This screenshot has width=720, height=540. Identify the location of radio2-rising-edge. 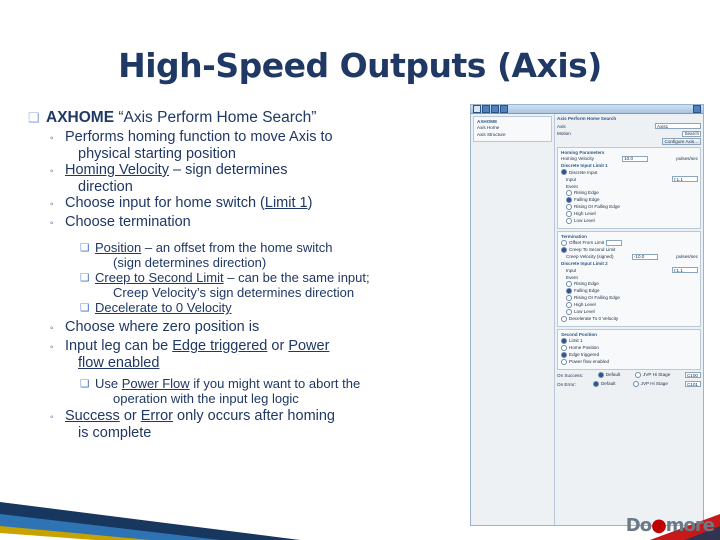
(569, 283).